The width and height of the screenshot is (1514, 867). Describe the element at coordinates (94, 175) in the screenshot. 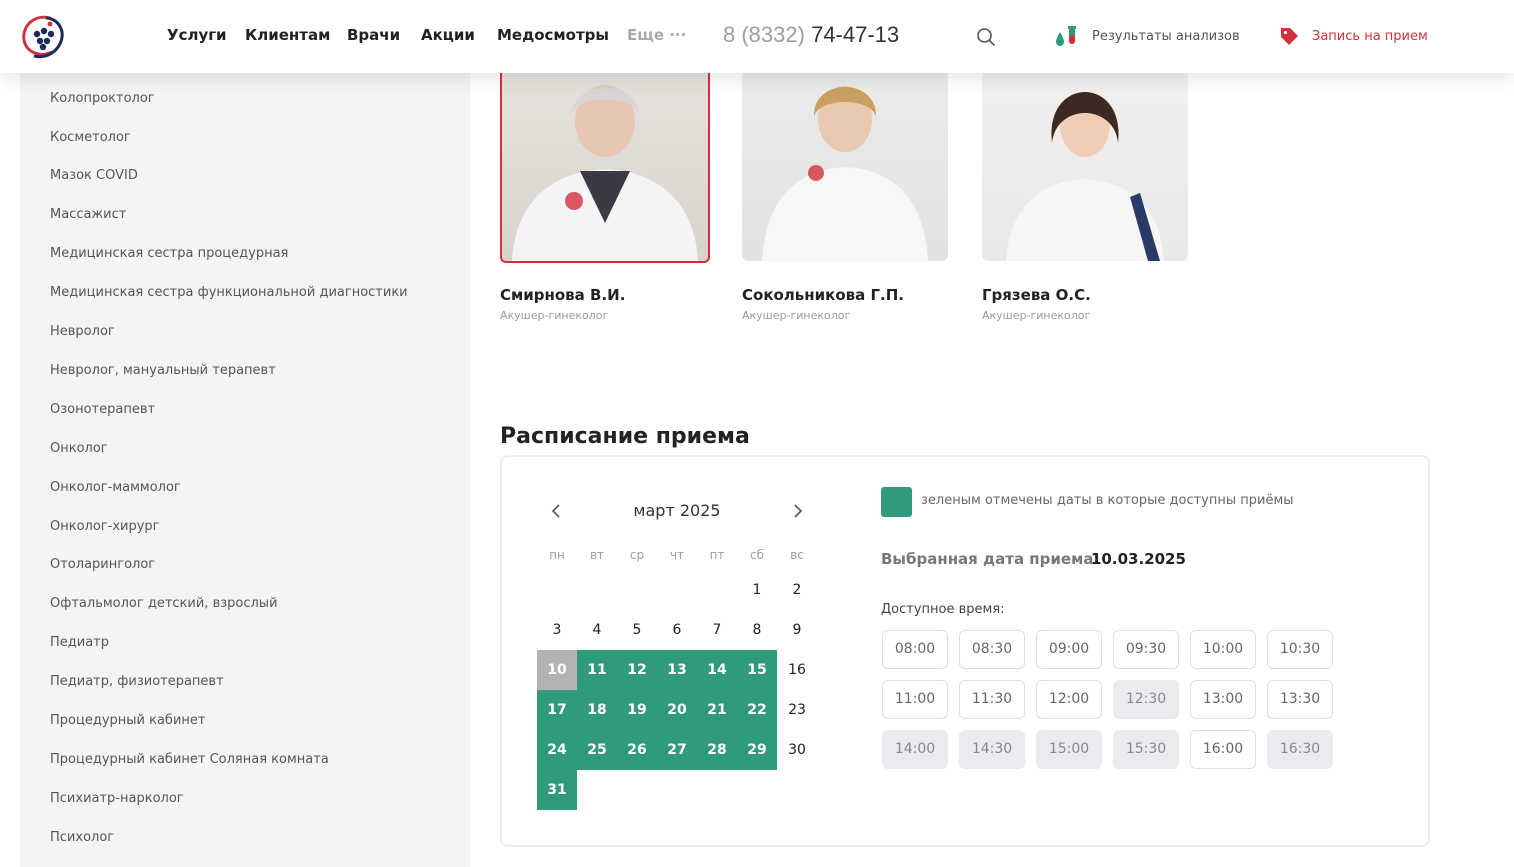

I see `sidebar-item: Мазок COVID` at that location.